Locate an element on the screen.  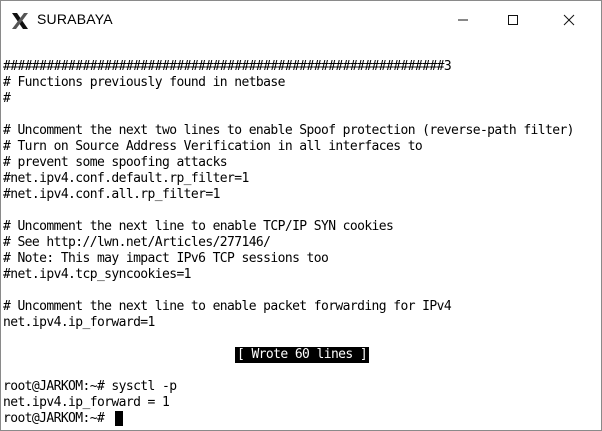
maximize-button is located at coordinates (513, 20).